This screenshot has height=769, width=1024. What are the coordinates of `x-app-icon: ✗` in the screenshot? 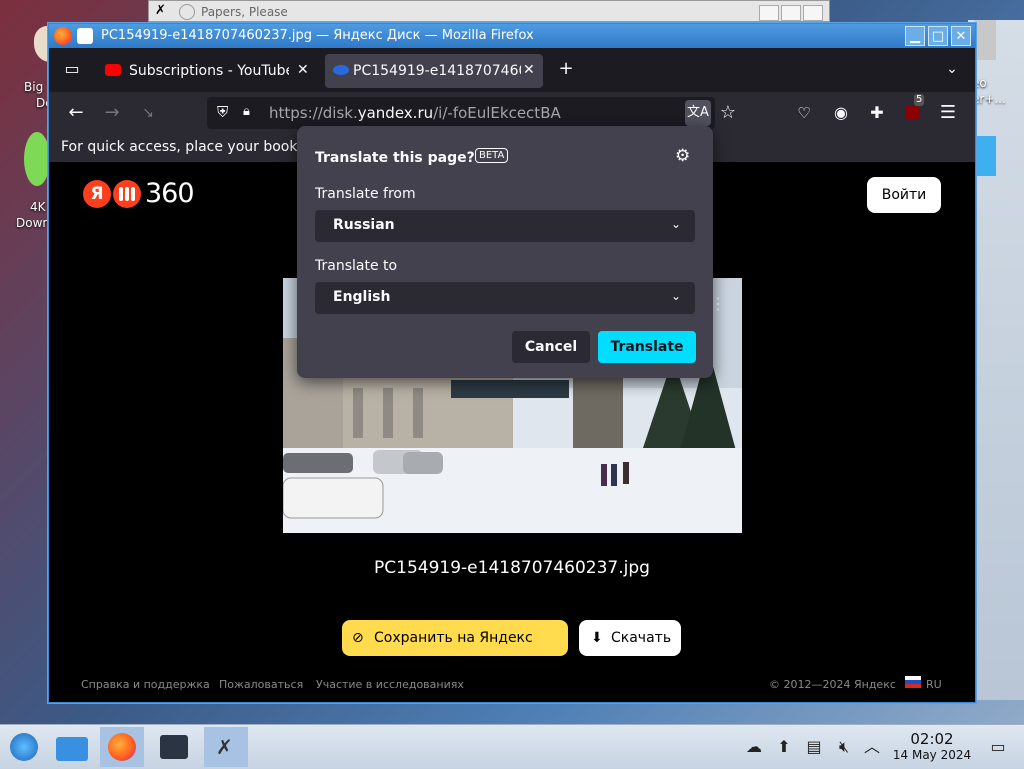 It's located at (224, 747).